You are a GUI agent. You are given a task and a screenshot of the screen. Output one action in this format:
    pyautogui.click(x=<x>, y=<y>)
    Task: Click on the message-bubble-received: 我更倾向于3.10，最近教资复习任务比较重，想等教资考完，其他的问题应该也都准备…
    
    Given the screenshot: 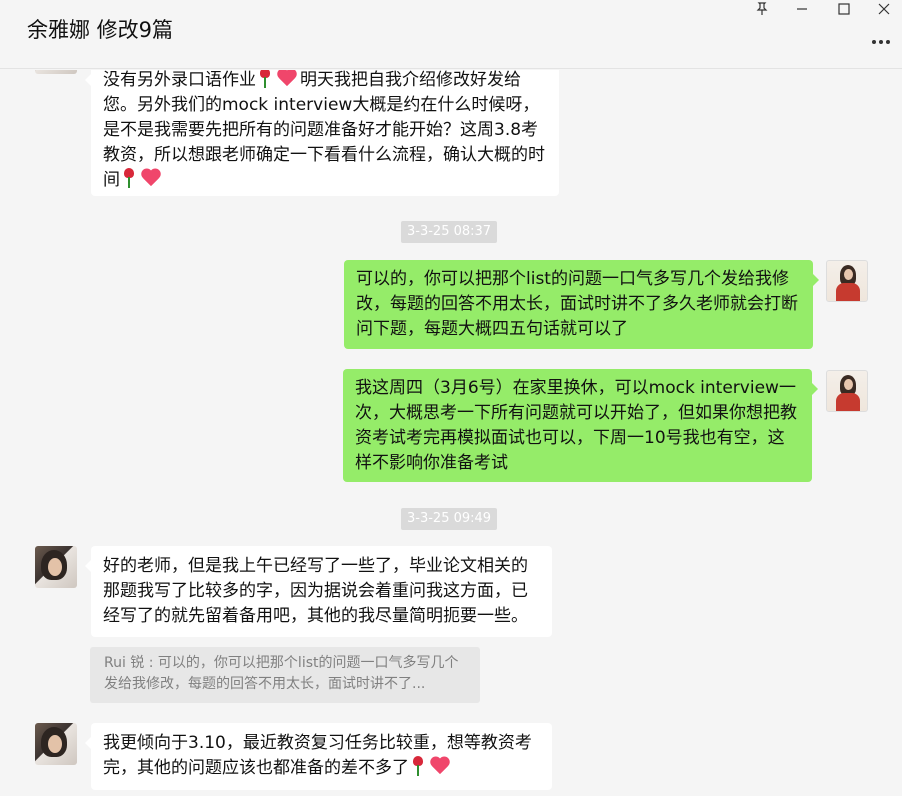 What is the action you would take?
    pyautogui.click(x=318, y=756)
    